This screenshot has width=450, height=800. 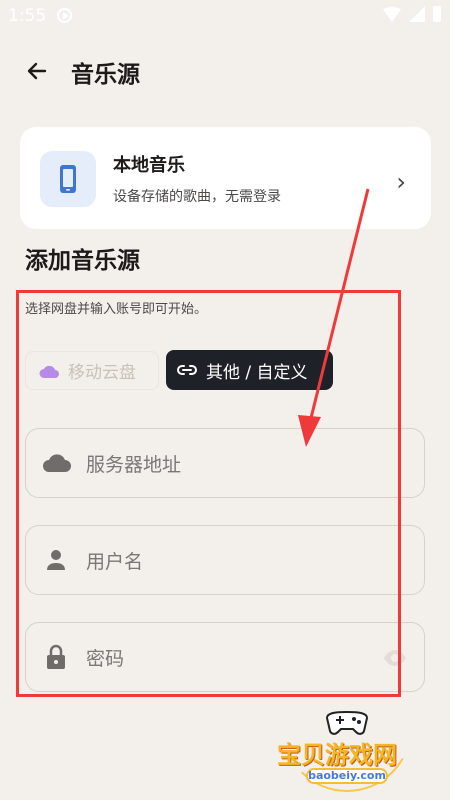 What do you see at coordinates (105, 658) in the screenshot?
I see `password-placeholder: 密码` at bounding box center [105, 658].